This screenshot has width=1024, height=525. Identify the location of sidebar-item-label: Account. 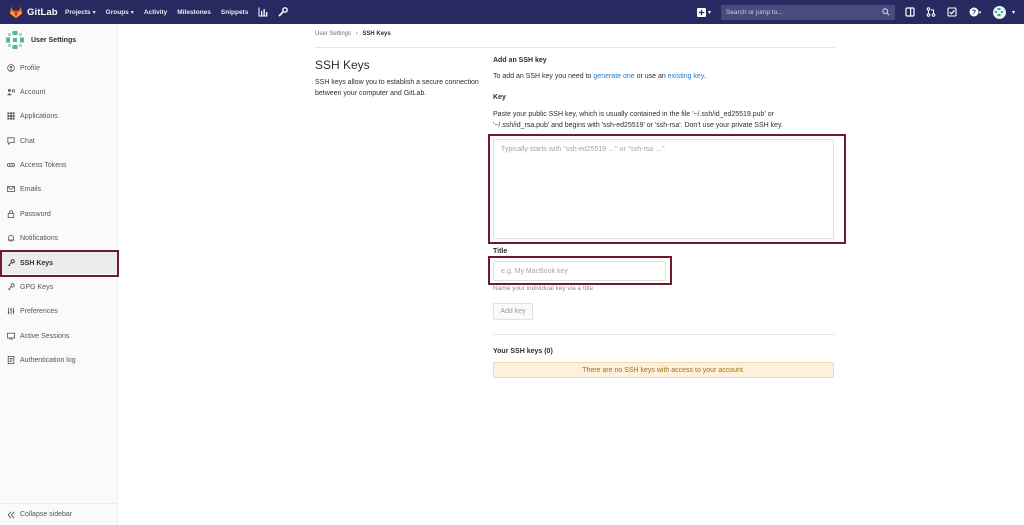
(33, 92).